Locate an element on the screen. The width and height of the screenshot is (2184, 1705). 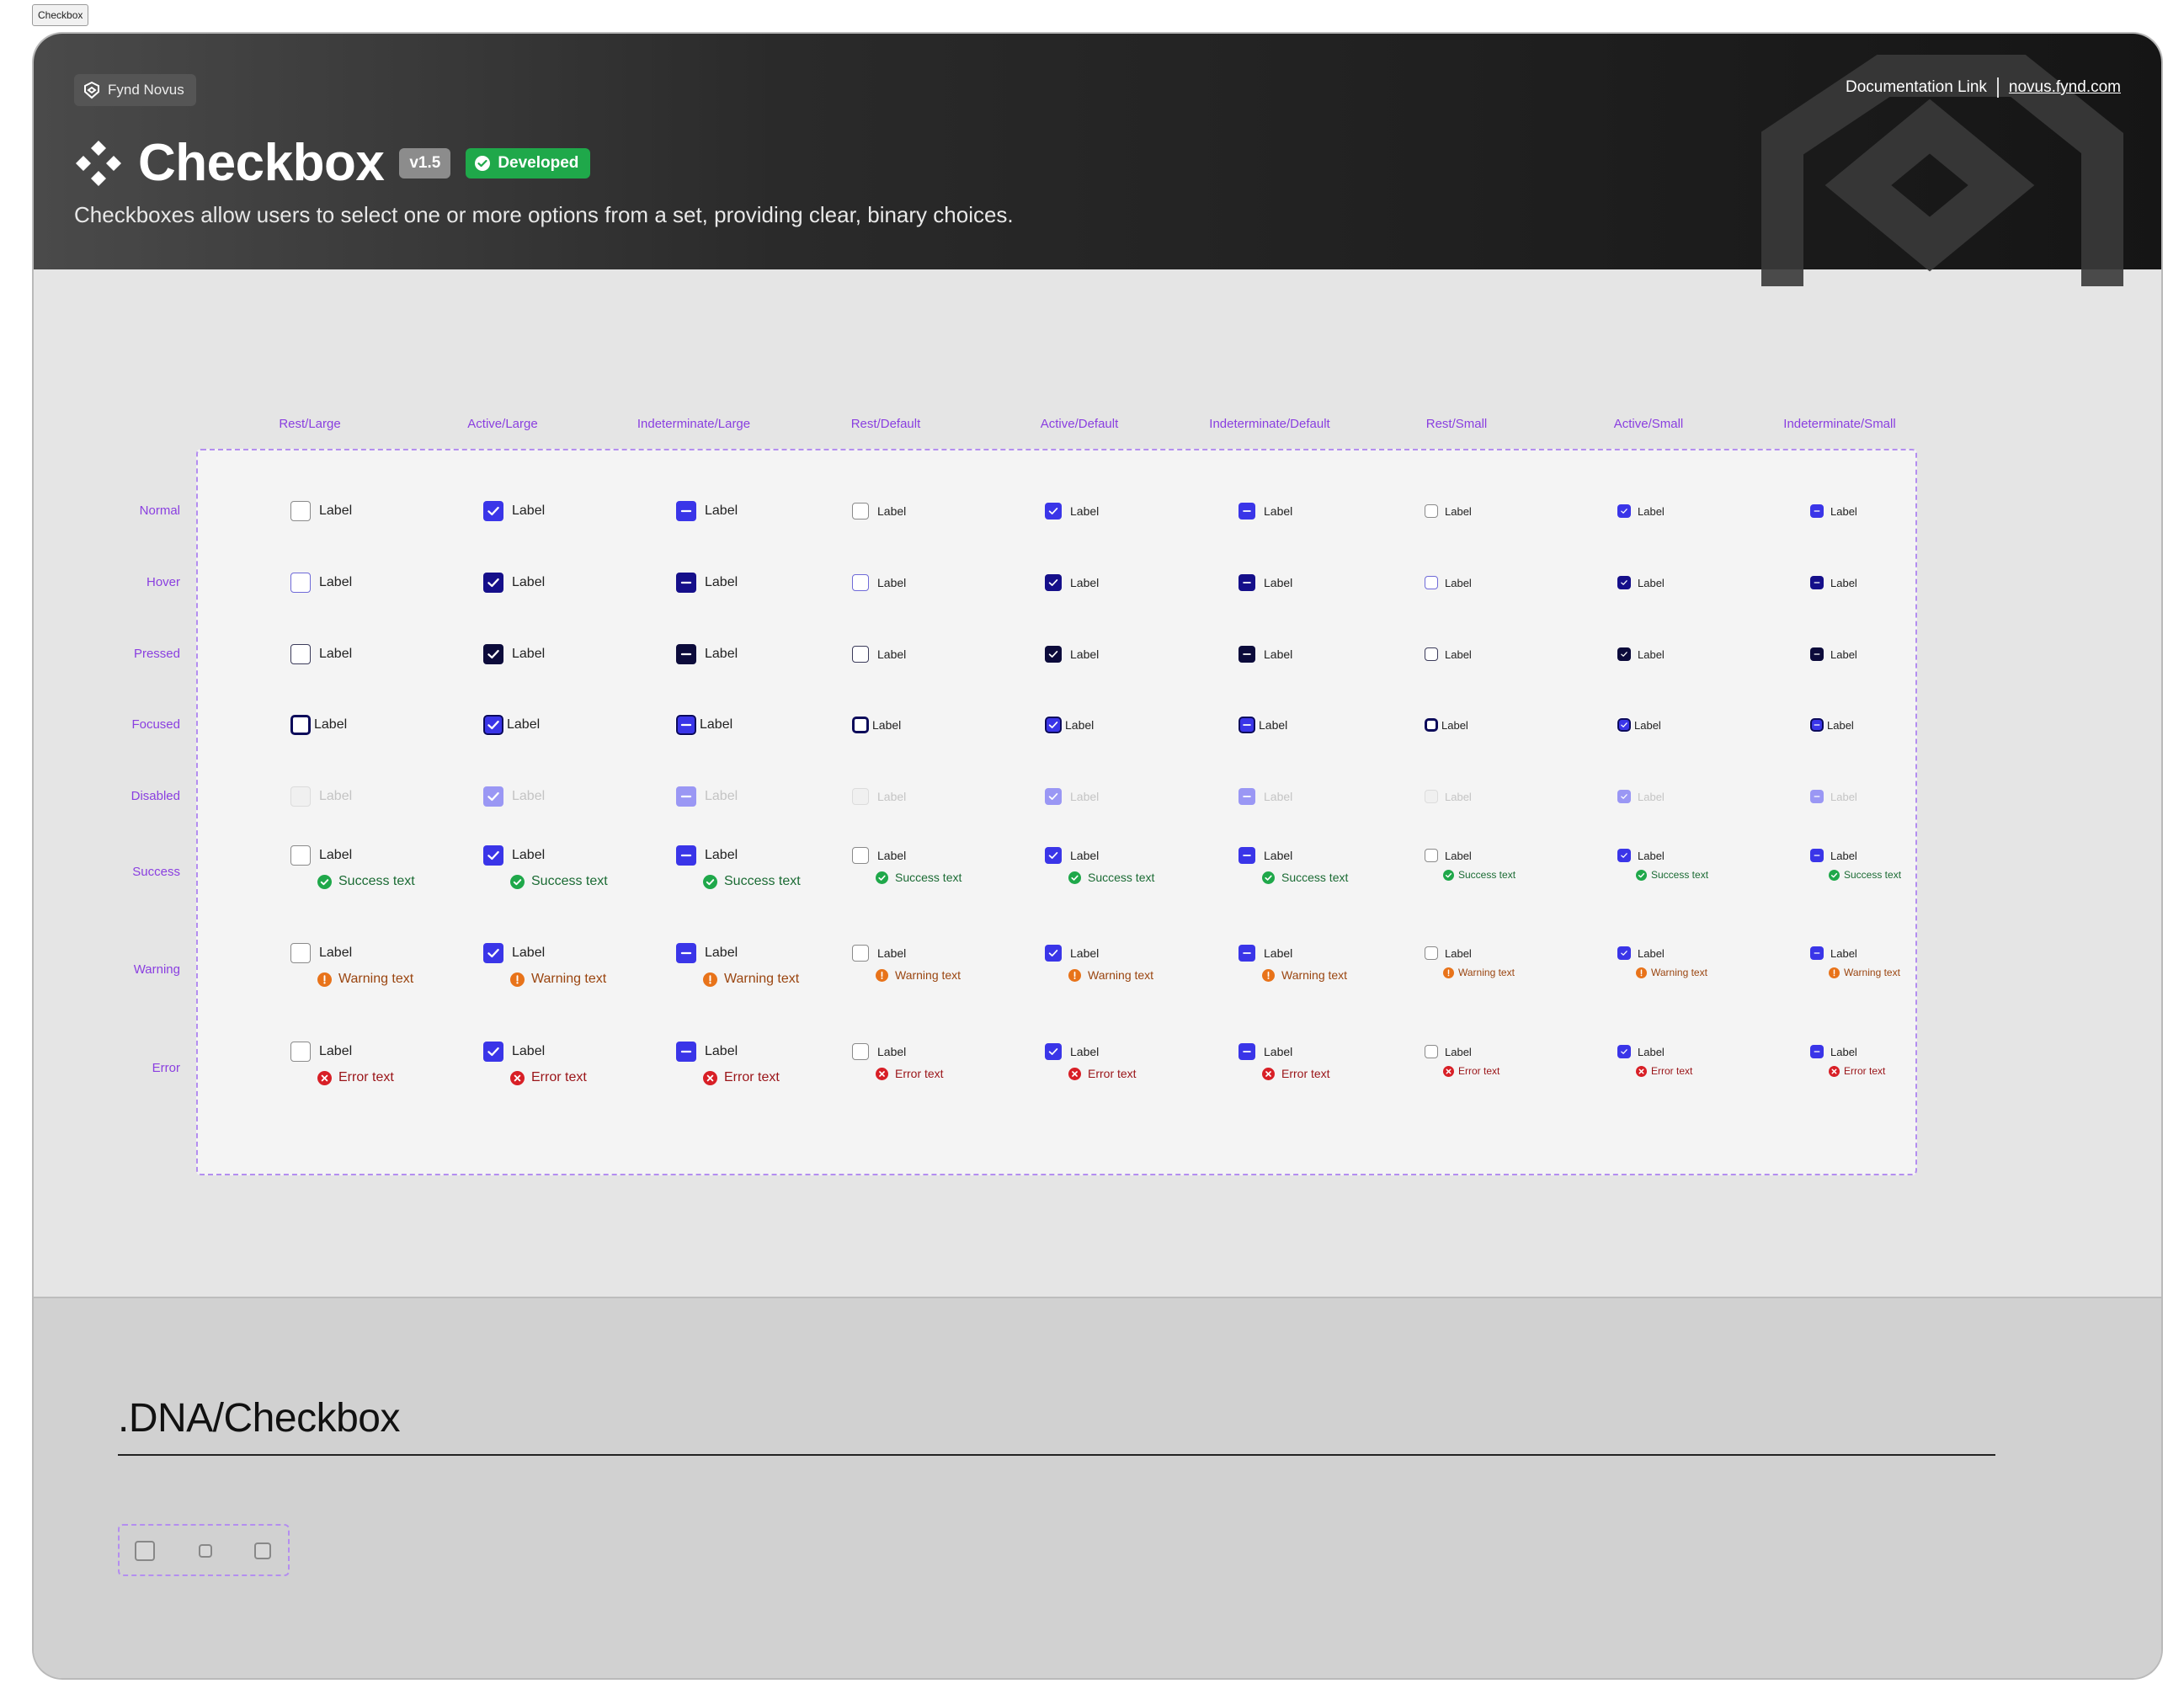
dna-checkbox-default is located at coordinates (262, 1550).